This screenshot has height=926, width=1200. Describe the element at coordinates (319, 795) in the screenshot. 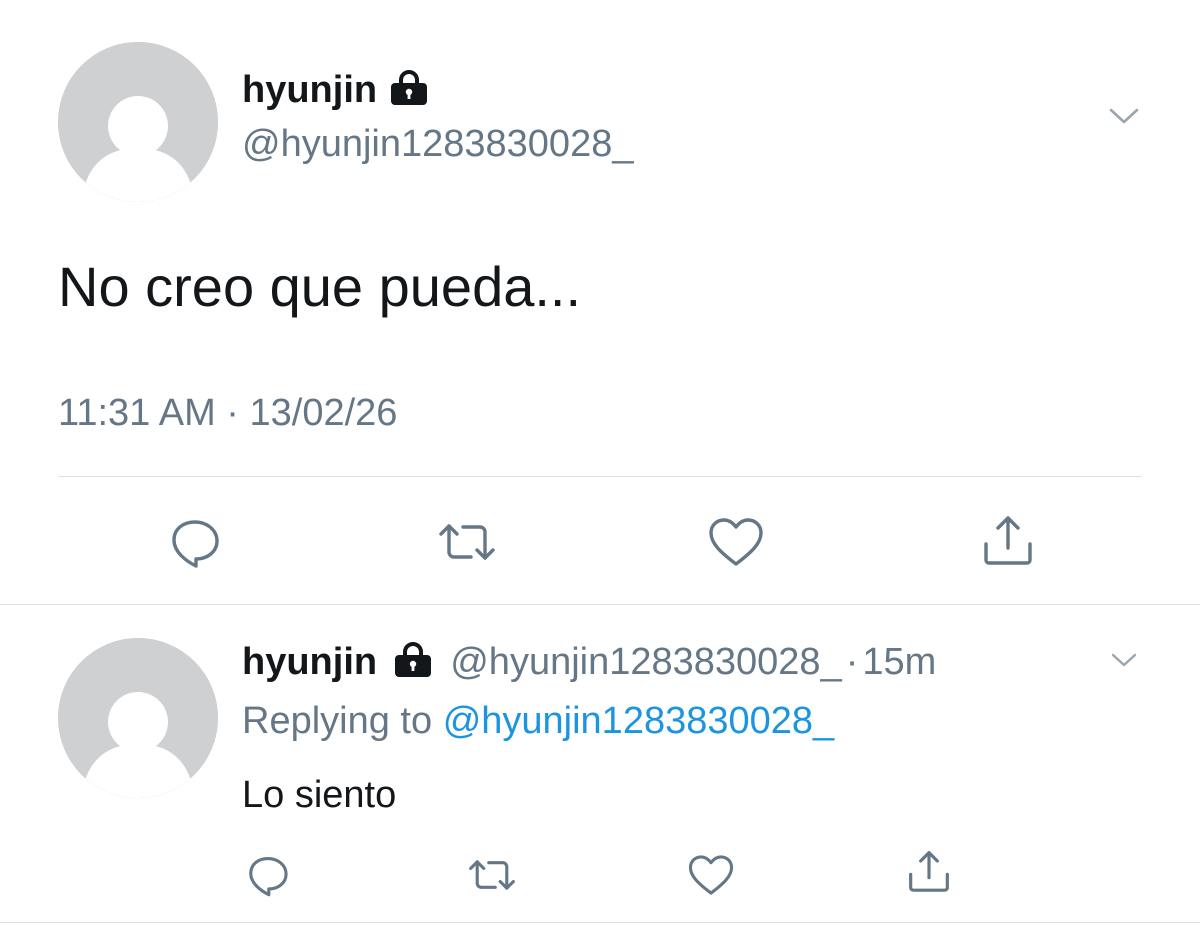

I see `tweet-text: Lo siento` at that location.